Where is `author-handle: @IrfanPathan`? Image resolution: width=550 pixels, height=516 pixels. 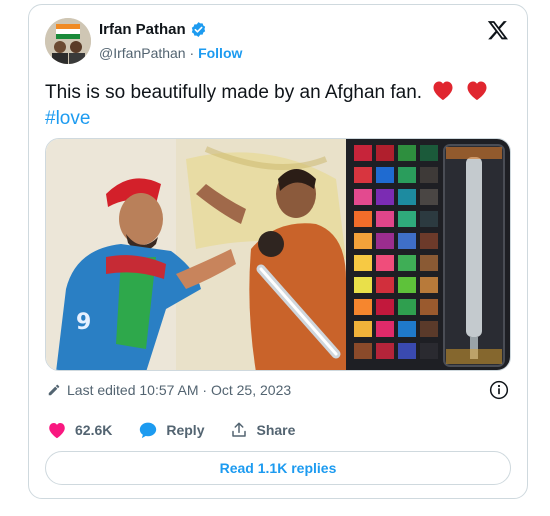 author-handle: @IrfanPathan is located at coordinates (142, 53).